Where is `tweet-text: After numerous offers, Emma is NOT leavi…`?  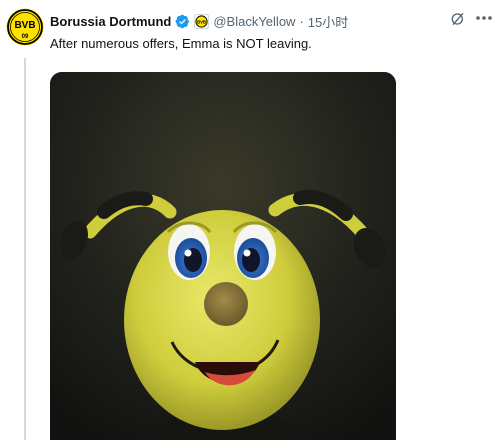
tweet-text: After numerous offers, Emma is NOT leavi… is located at coordinates (181, 43).